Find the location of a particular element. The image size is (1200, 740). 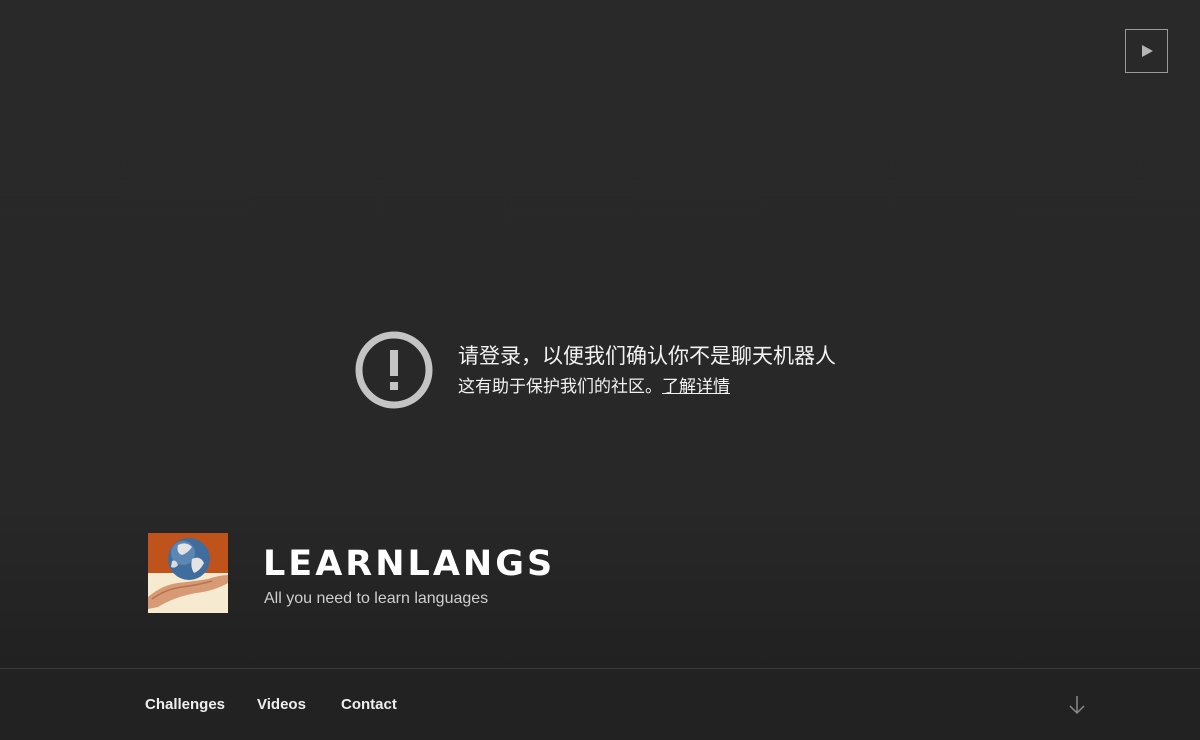

site-logo is located at coordinates (188, 573).